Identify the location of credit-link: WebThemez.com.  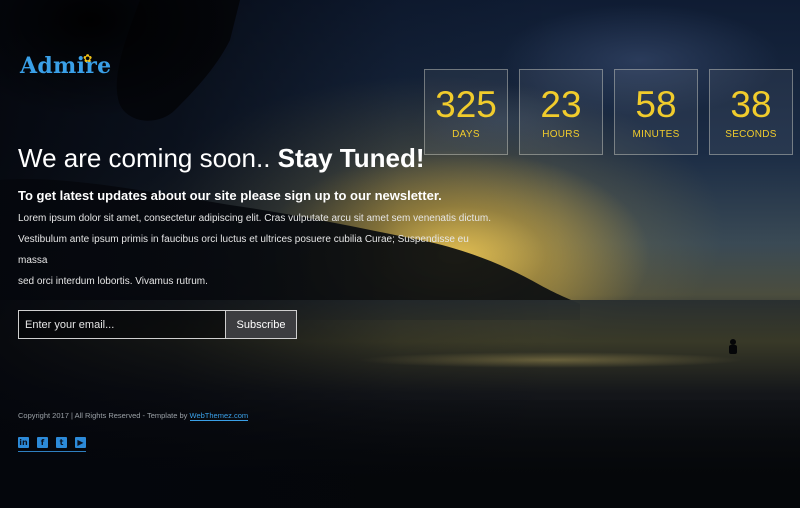
(219, 416).